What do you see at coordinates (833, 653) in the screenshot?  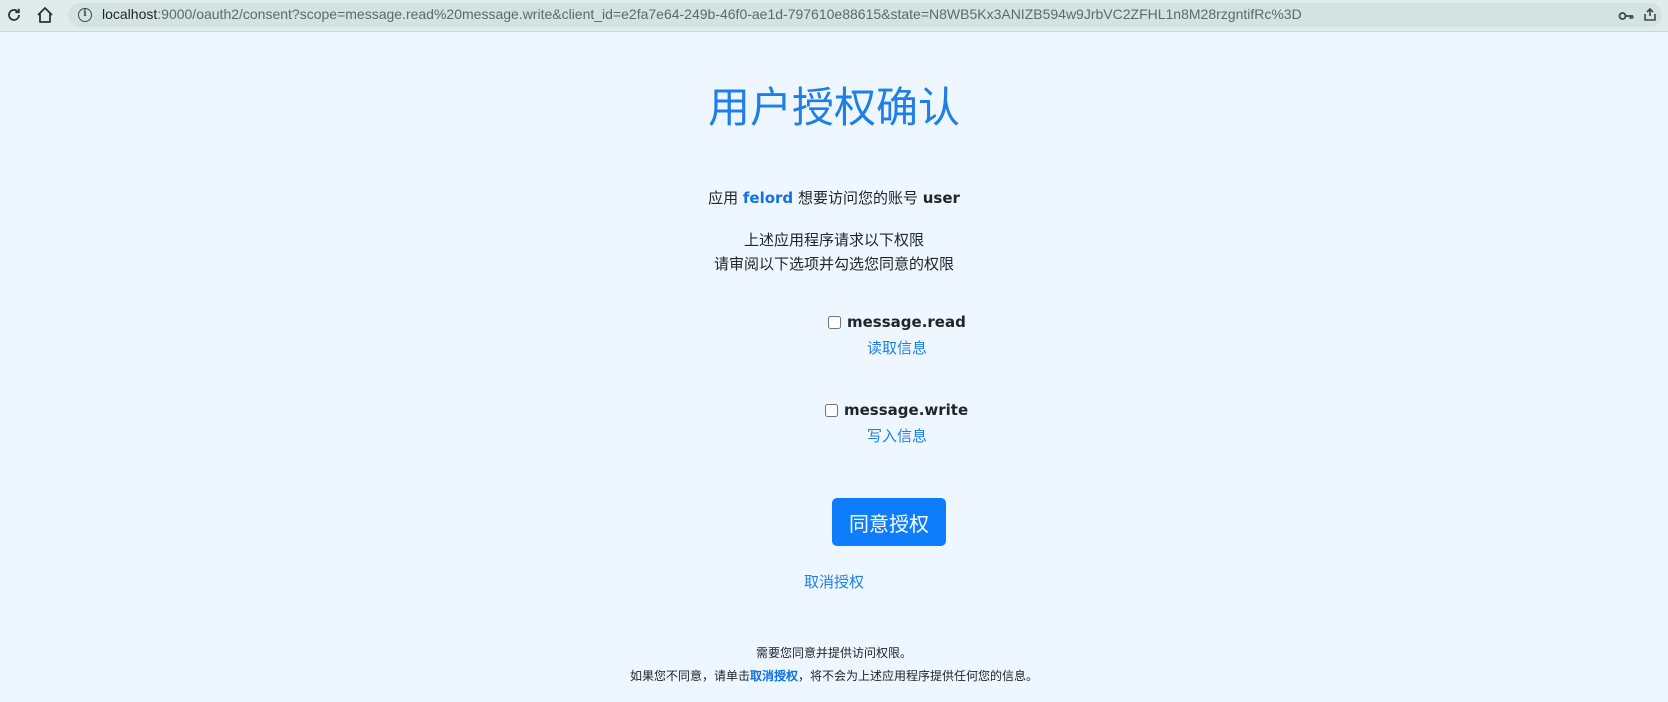 I see `footer-line-1: 需要您同意并提供访问权限。` at bounding box center [833, 653].